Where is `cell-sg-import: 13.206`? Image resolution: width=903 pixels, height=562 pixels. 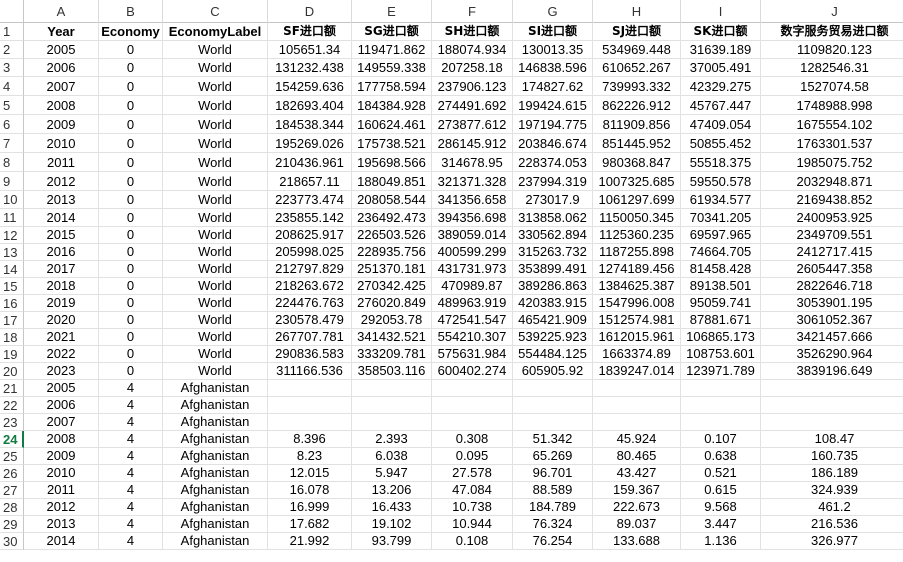
cell-sg-import: 13.206 is located at coordinates (392, 490).